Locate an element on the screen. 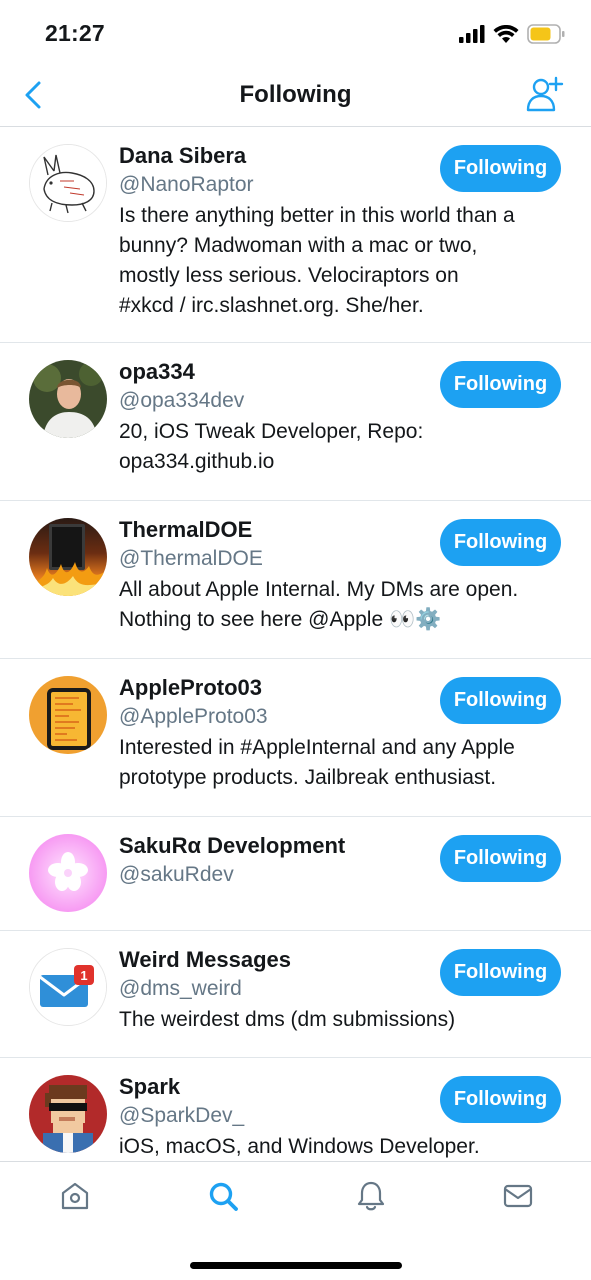  account-bio: The weirdest dms (dm submissions) is located at coordinates (287, 1019).